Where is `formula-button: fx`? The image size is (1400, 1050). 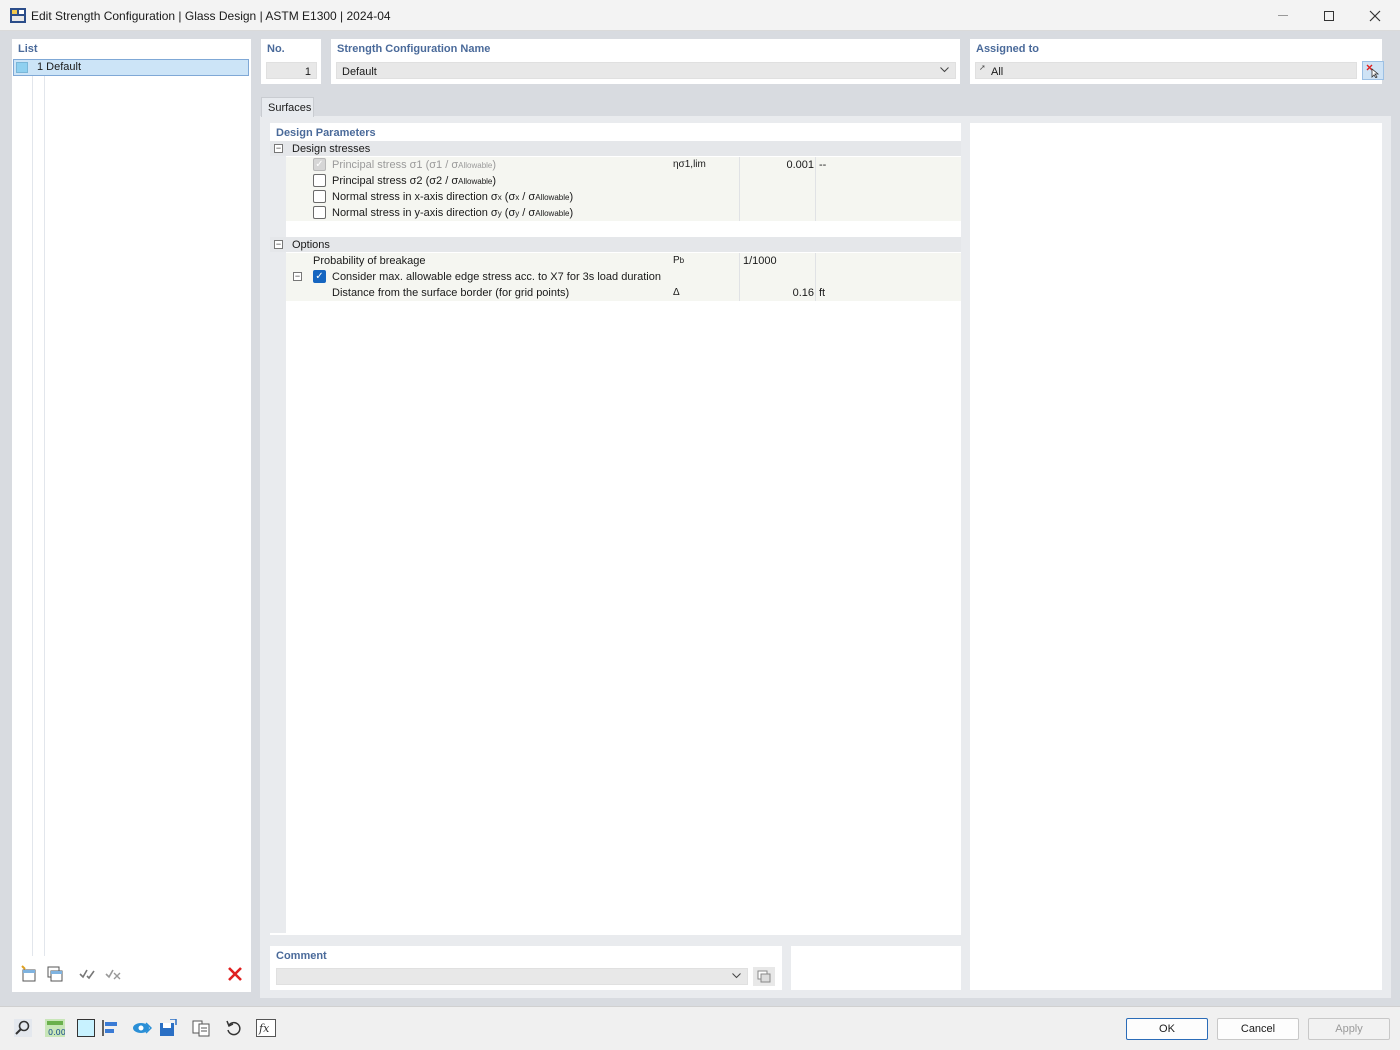 formula-button: fx is located at coordinates (266, 1028).